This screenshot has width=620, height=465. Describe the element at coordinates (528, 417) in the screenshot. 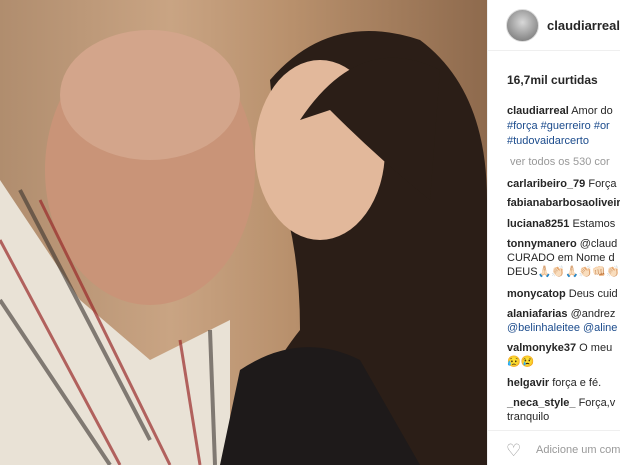

I see `comment-continuation: tranquilo` at that location.